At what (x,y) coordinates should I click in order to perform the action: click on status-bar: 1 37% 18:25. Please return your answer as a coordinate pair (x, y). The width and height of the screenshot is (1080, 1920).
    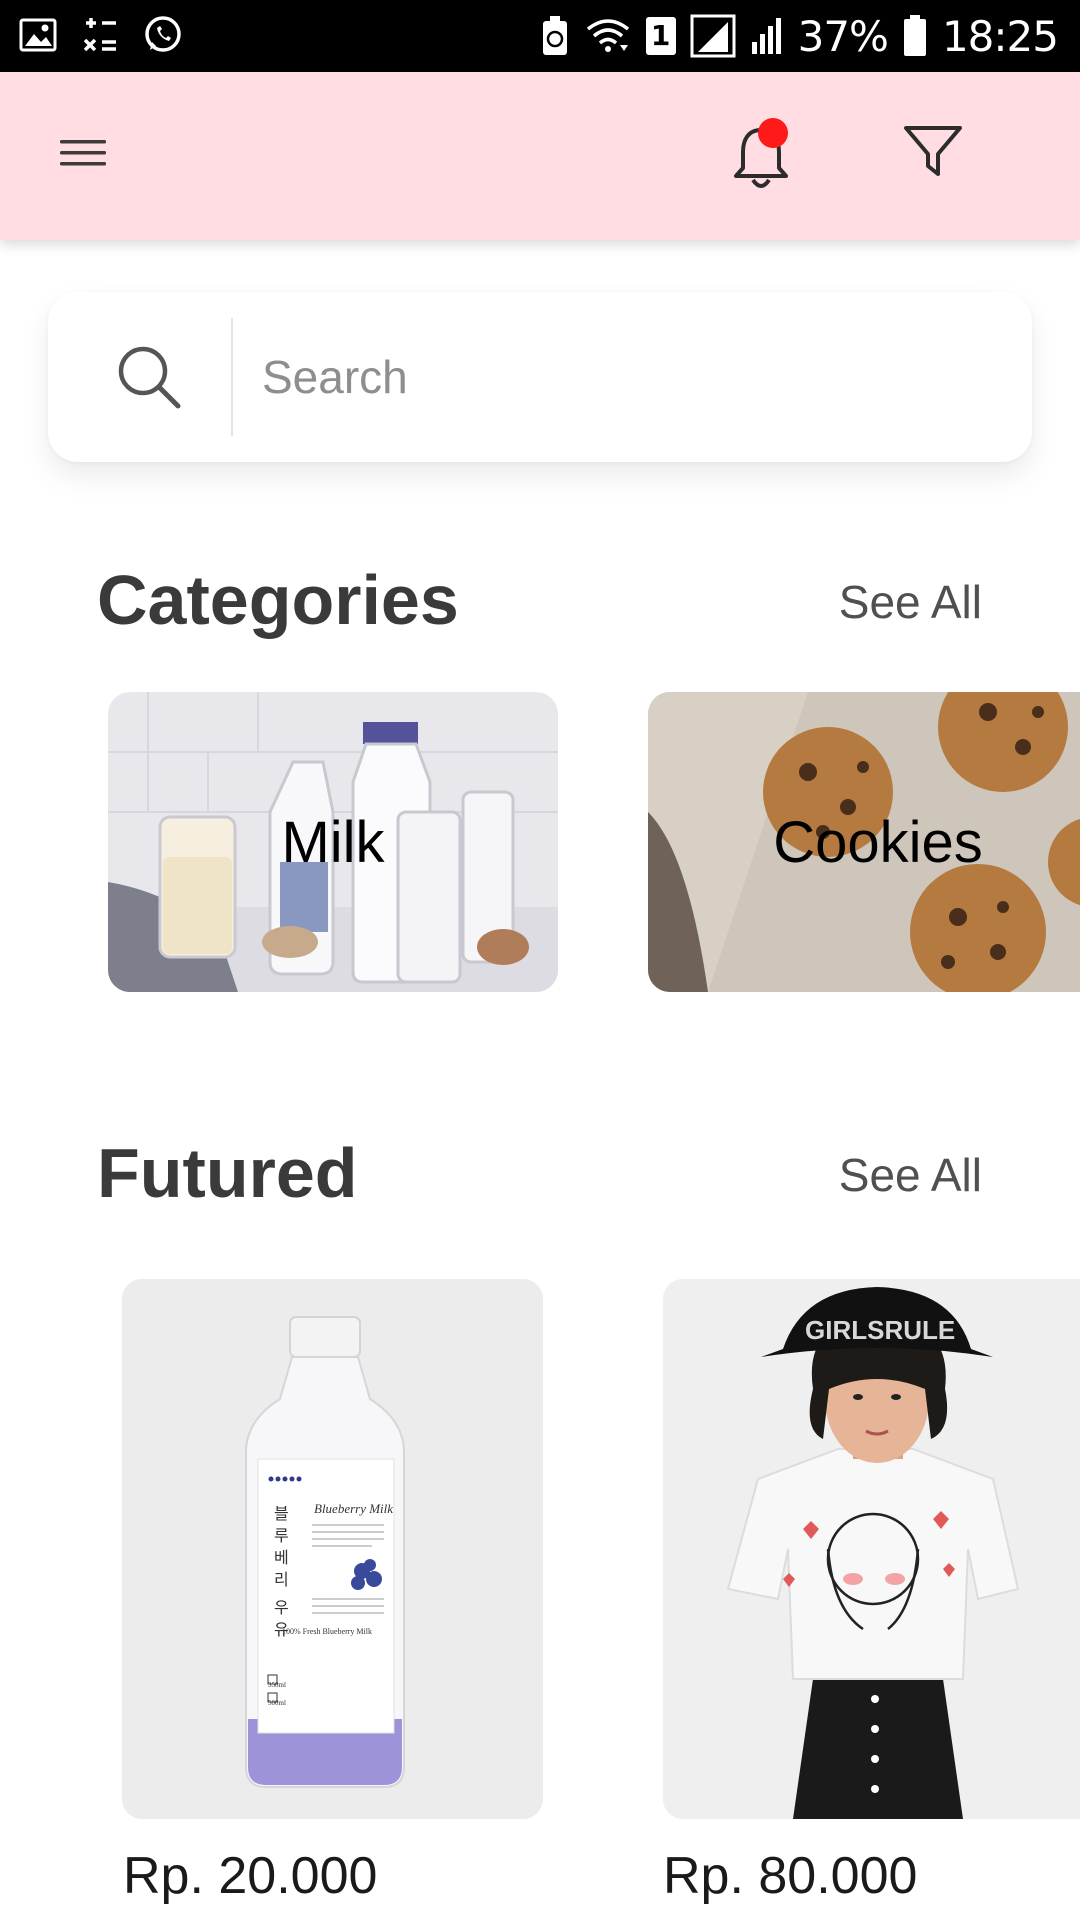
    Looking at the image, I should click on (540, 36).